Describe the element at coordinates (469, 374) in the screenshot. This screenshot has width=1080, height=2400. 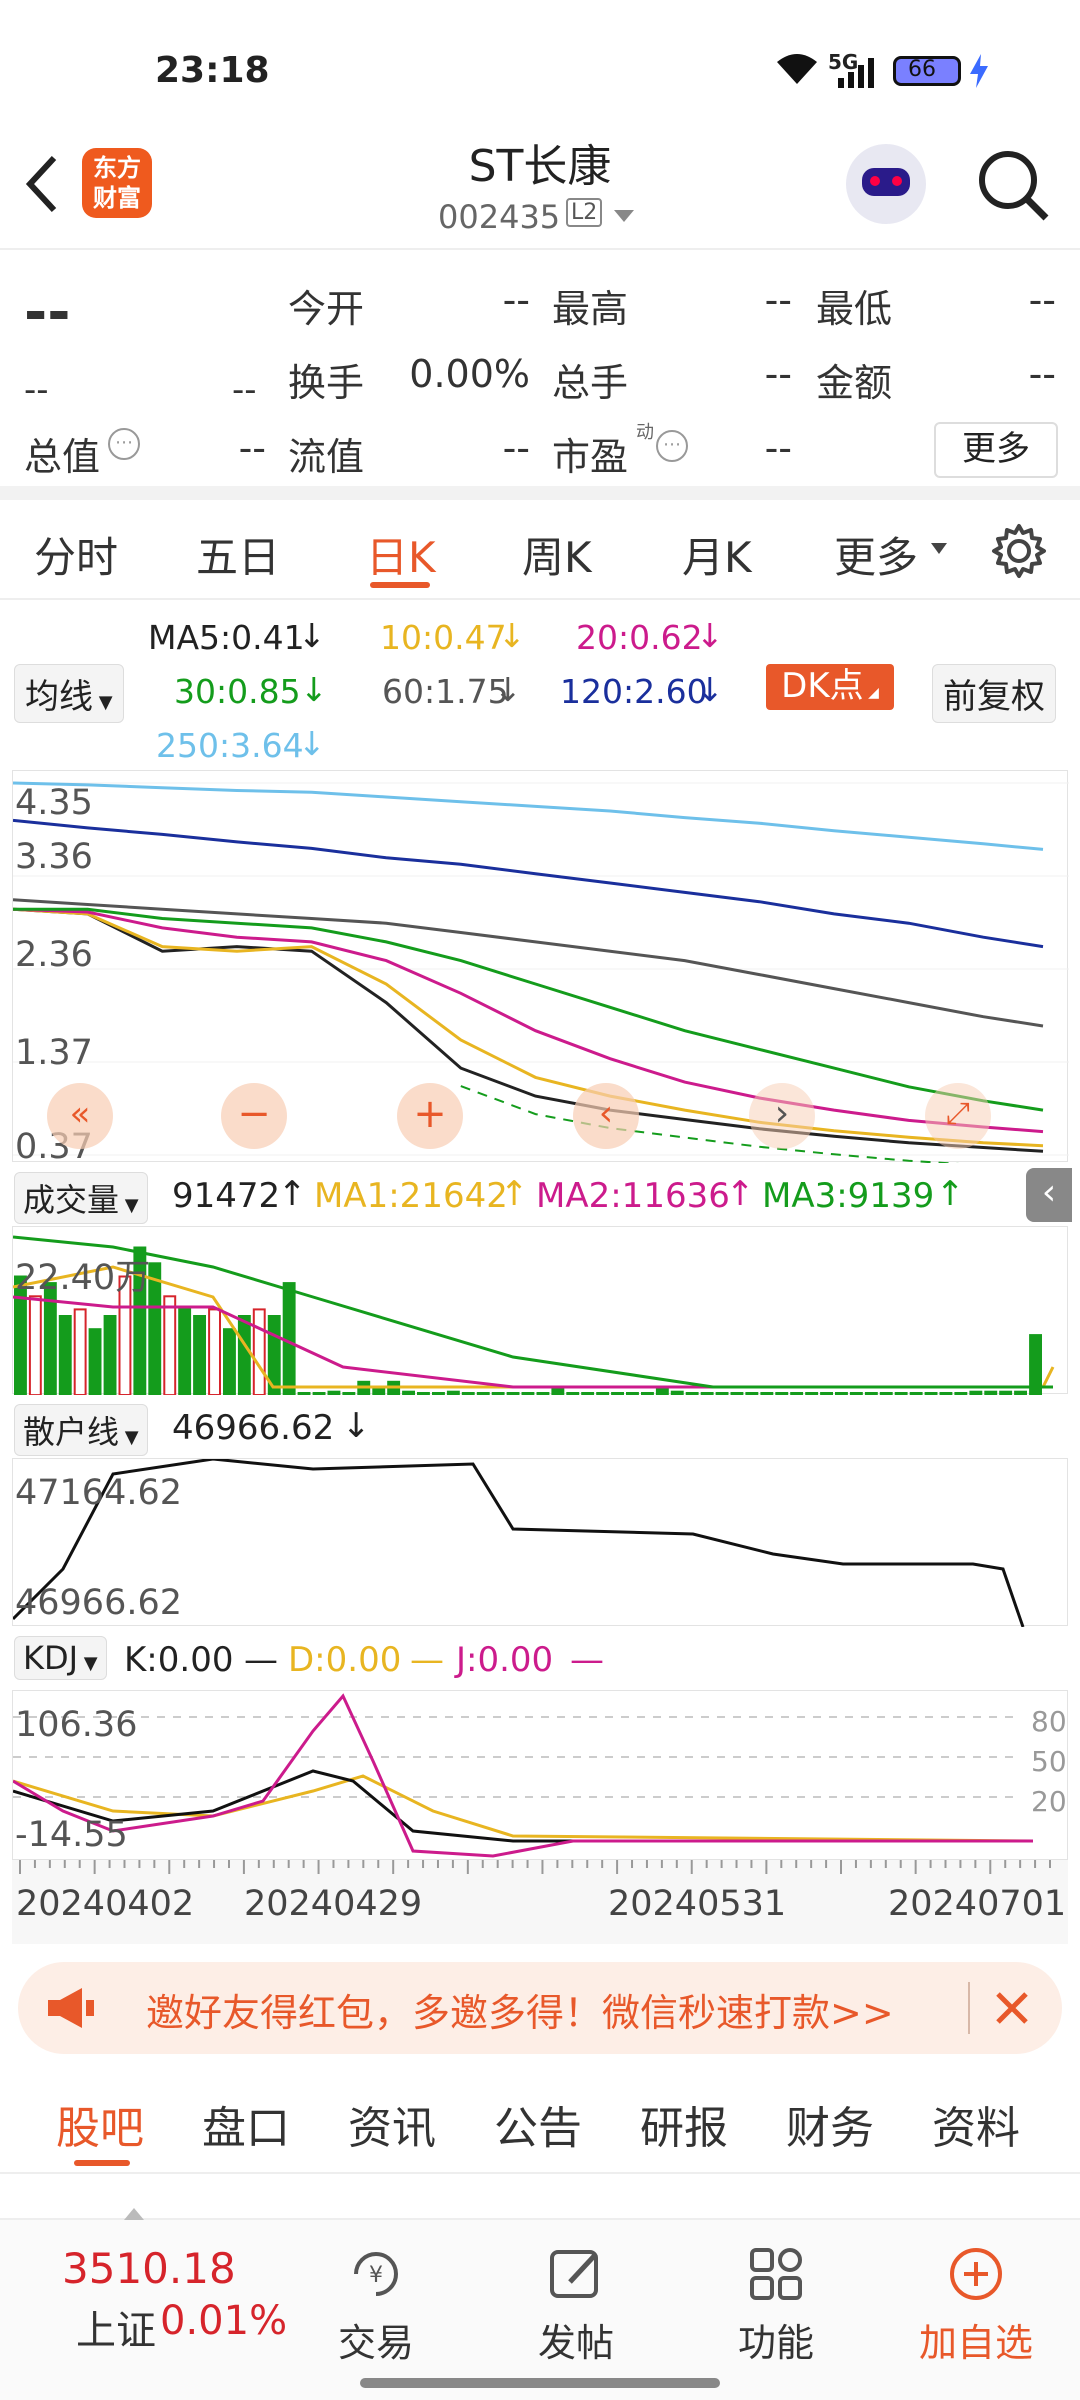
I see `quote-value-turnover: 0.00%` at that location.